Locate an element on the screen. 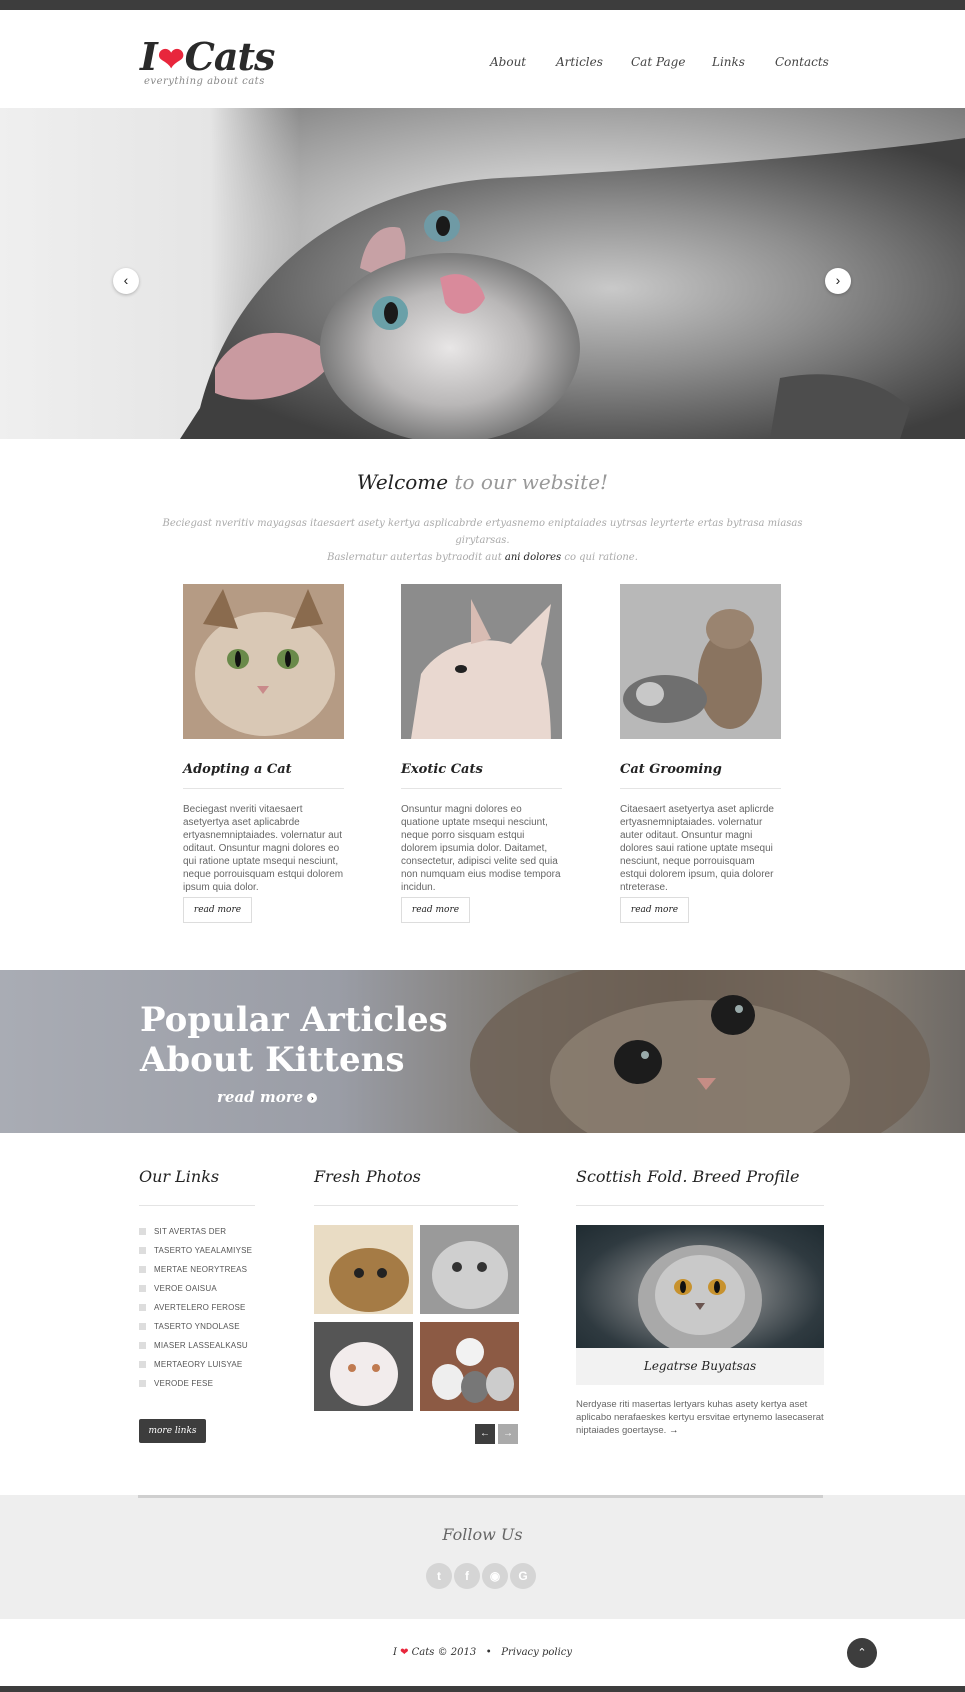  card-title: Exotic Cats is located at coordinates (442, 769).